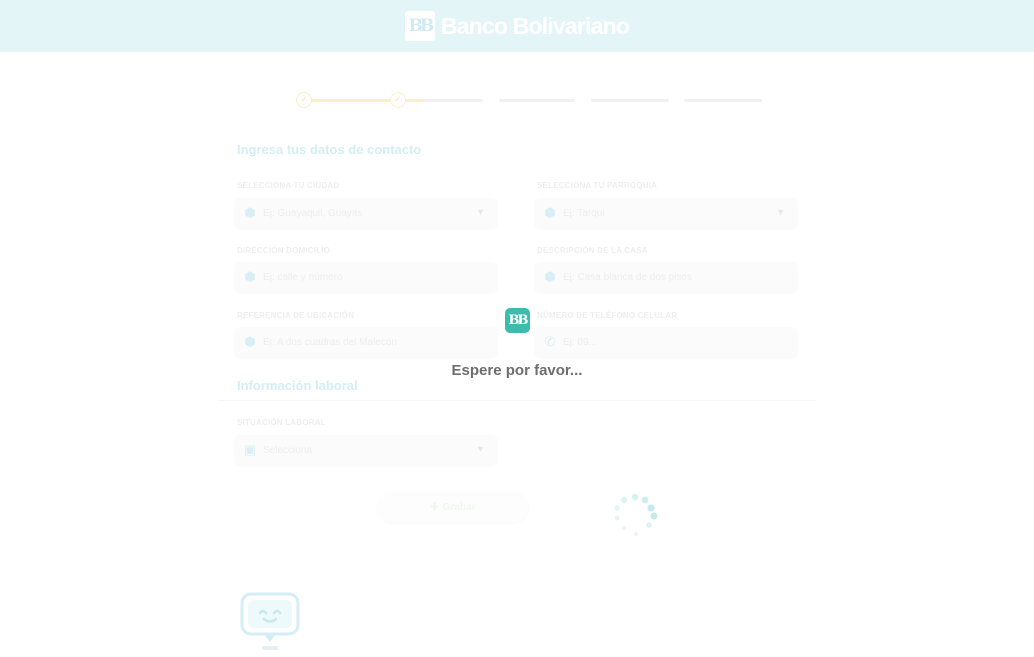 The image size is (1034, 657). I want to click on field-placeholder: Ej: Guayaquil, Guayas, so click(313, 213).